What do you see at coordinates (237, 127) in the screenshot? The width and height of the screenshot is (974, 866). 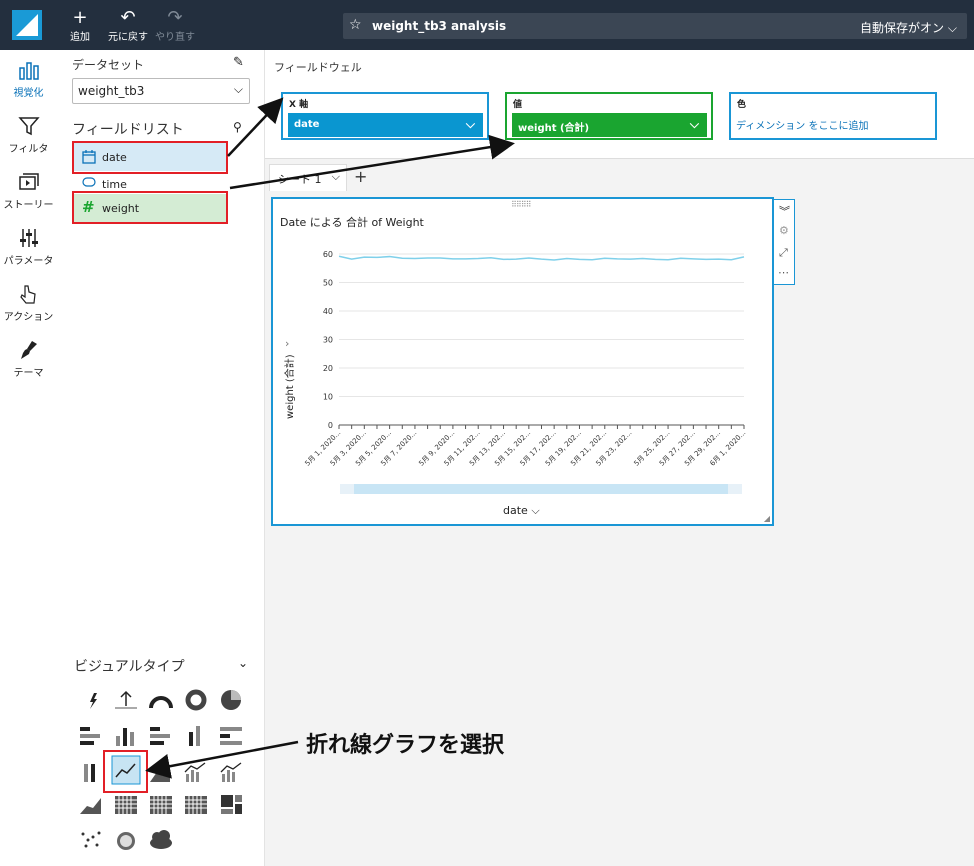 I see `search-icon: ⚲` at bounding box center [237, 127].